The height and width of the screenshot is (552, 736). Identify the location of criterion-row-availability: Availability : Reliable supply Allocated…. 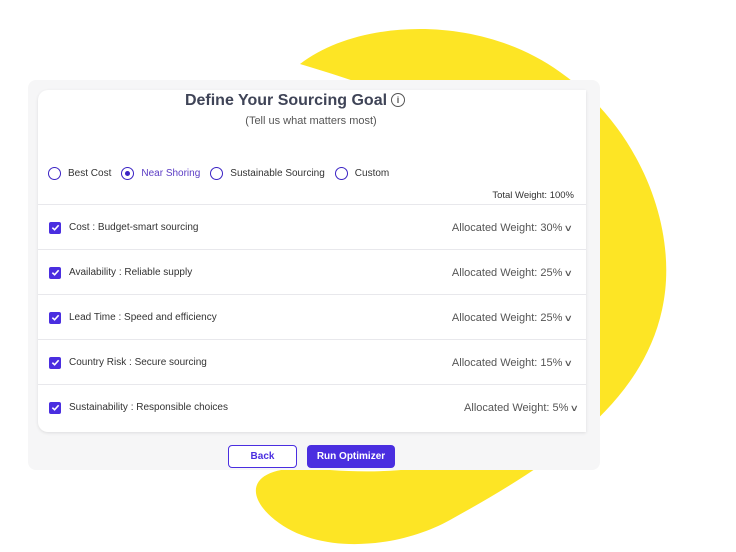
(312, 272).